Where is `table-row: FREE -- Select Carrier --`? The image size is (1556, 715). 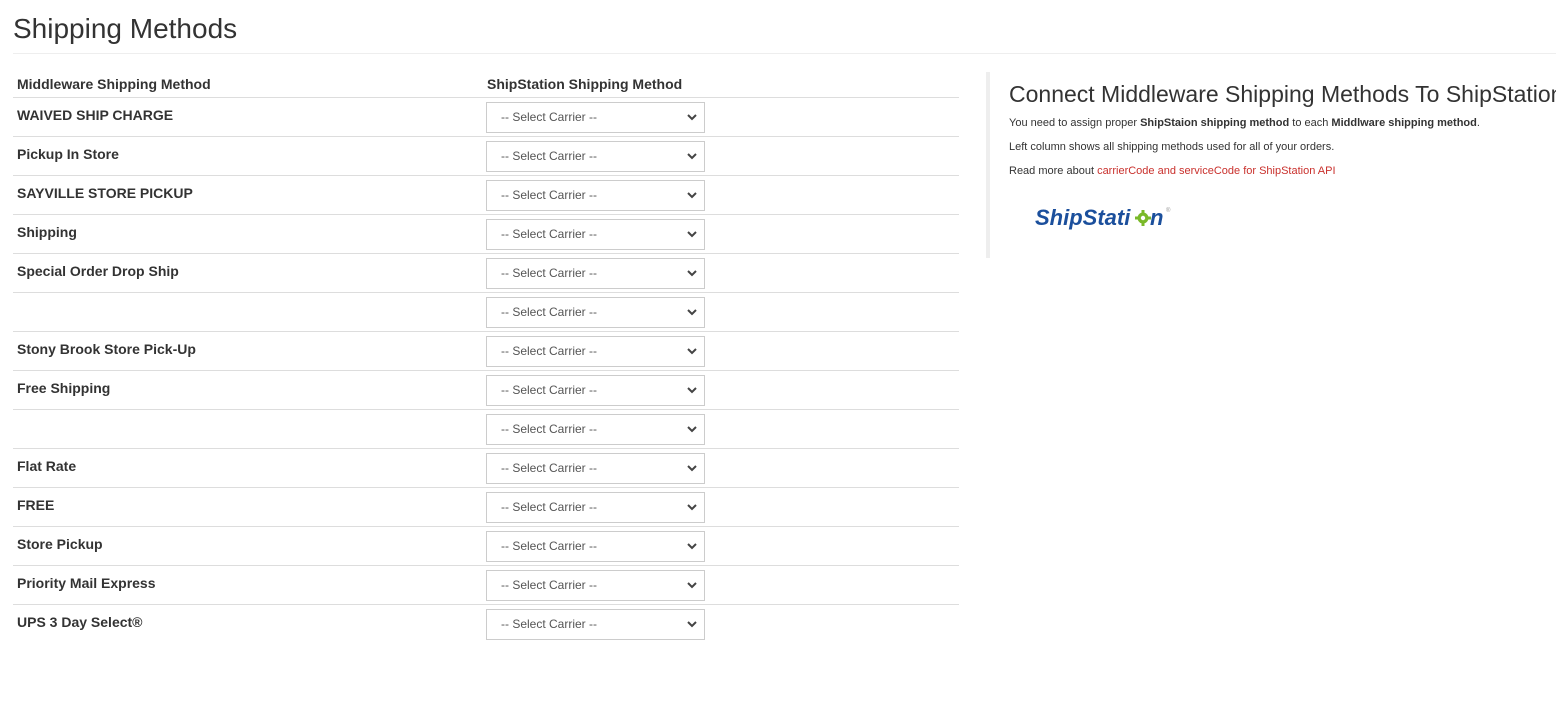 table-row: FREE -- Select Carrier -- is located at coordinates (486, 507).